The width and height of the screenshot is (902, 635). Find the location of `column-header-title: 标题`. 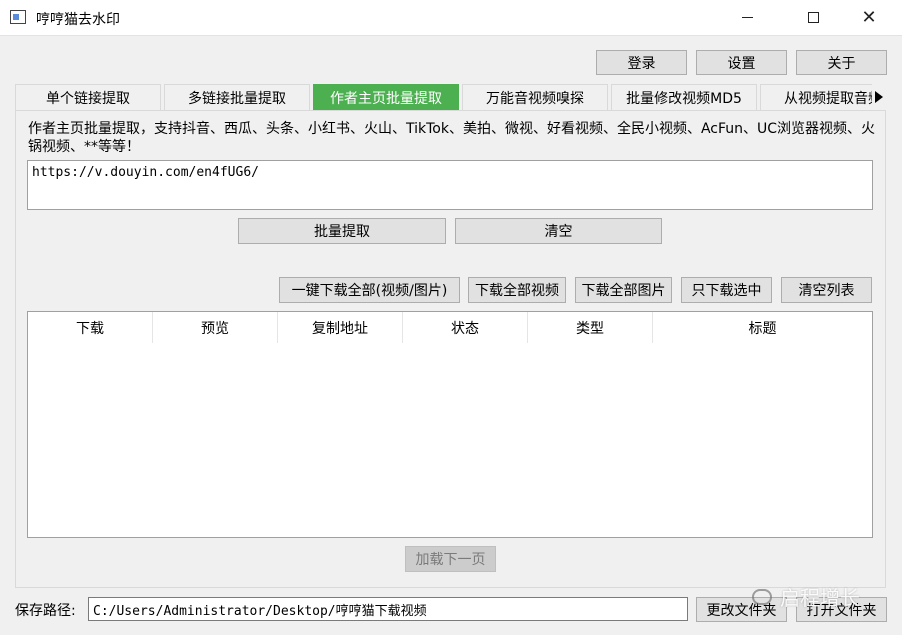

column-header-title: 标题 is located at coordinates (762, 327).